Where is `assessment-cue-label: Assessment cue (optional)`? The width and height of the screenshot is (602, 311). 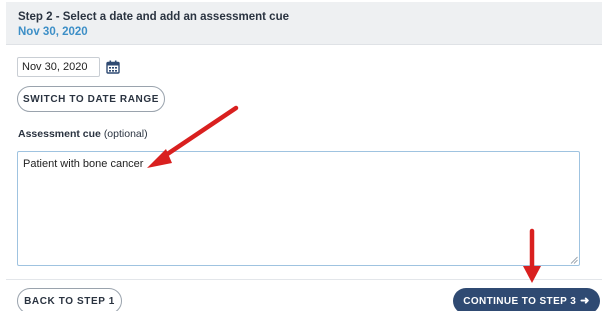
assessment-cue-label: Assessment cue (optional) is located at coordinates (83, 134).